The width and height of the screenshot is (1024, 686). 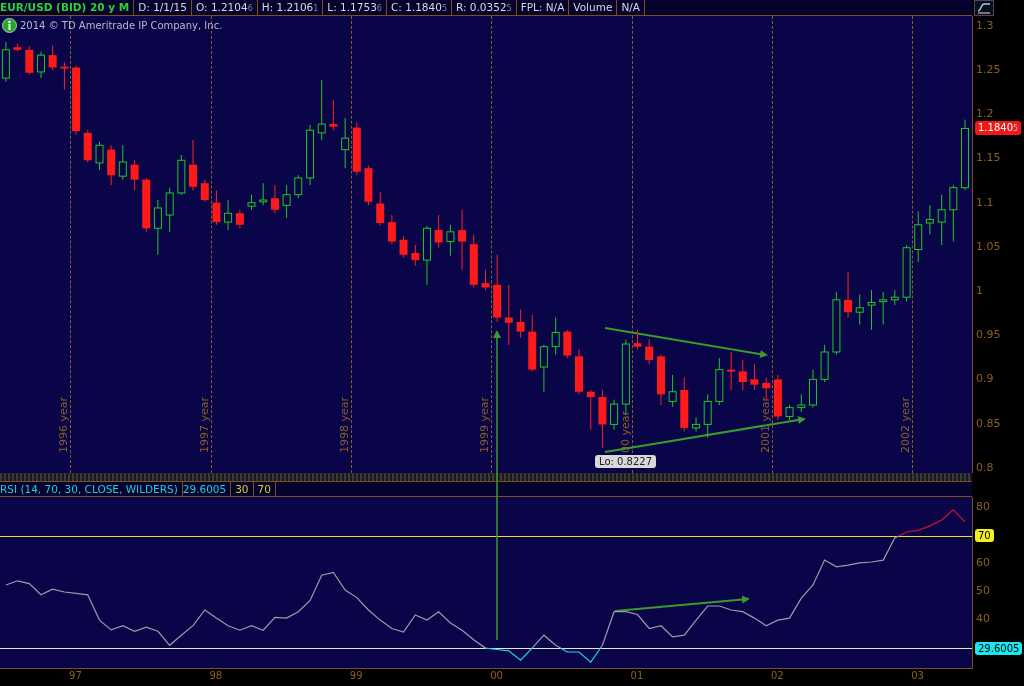 I want to click on rsi-value-tag: 29.6005, so click(x=999, y=649).